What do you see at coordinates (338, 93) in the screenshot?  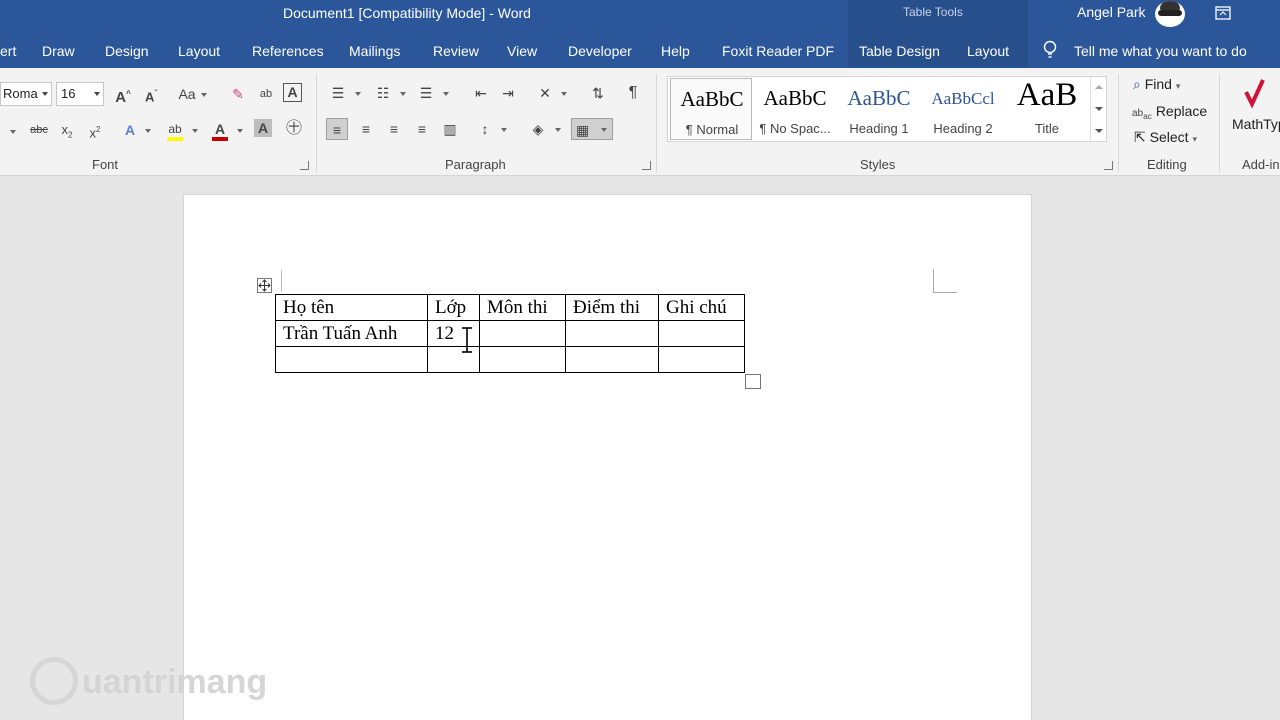 I see `bullets-icon: ☰` at bounding box center [338, 93].